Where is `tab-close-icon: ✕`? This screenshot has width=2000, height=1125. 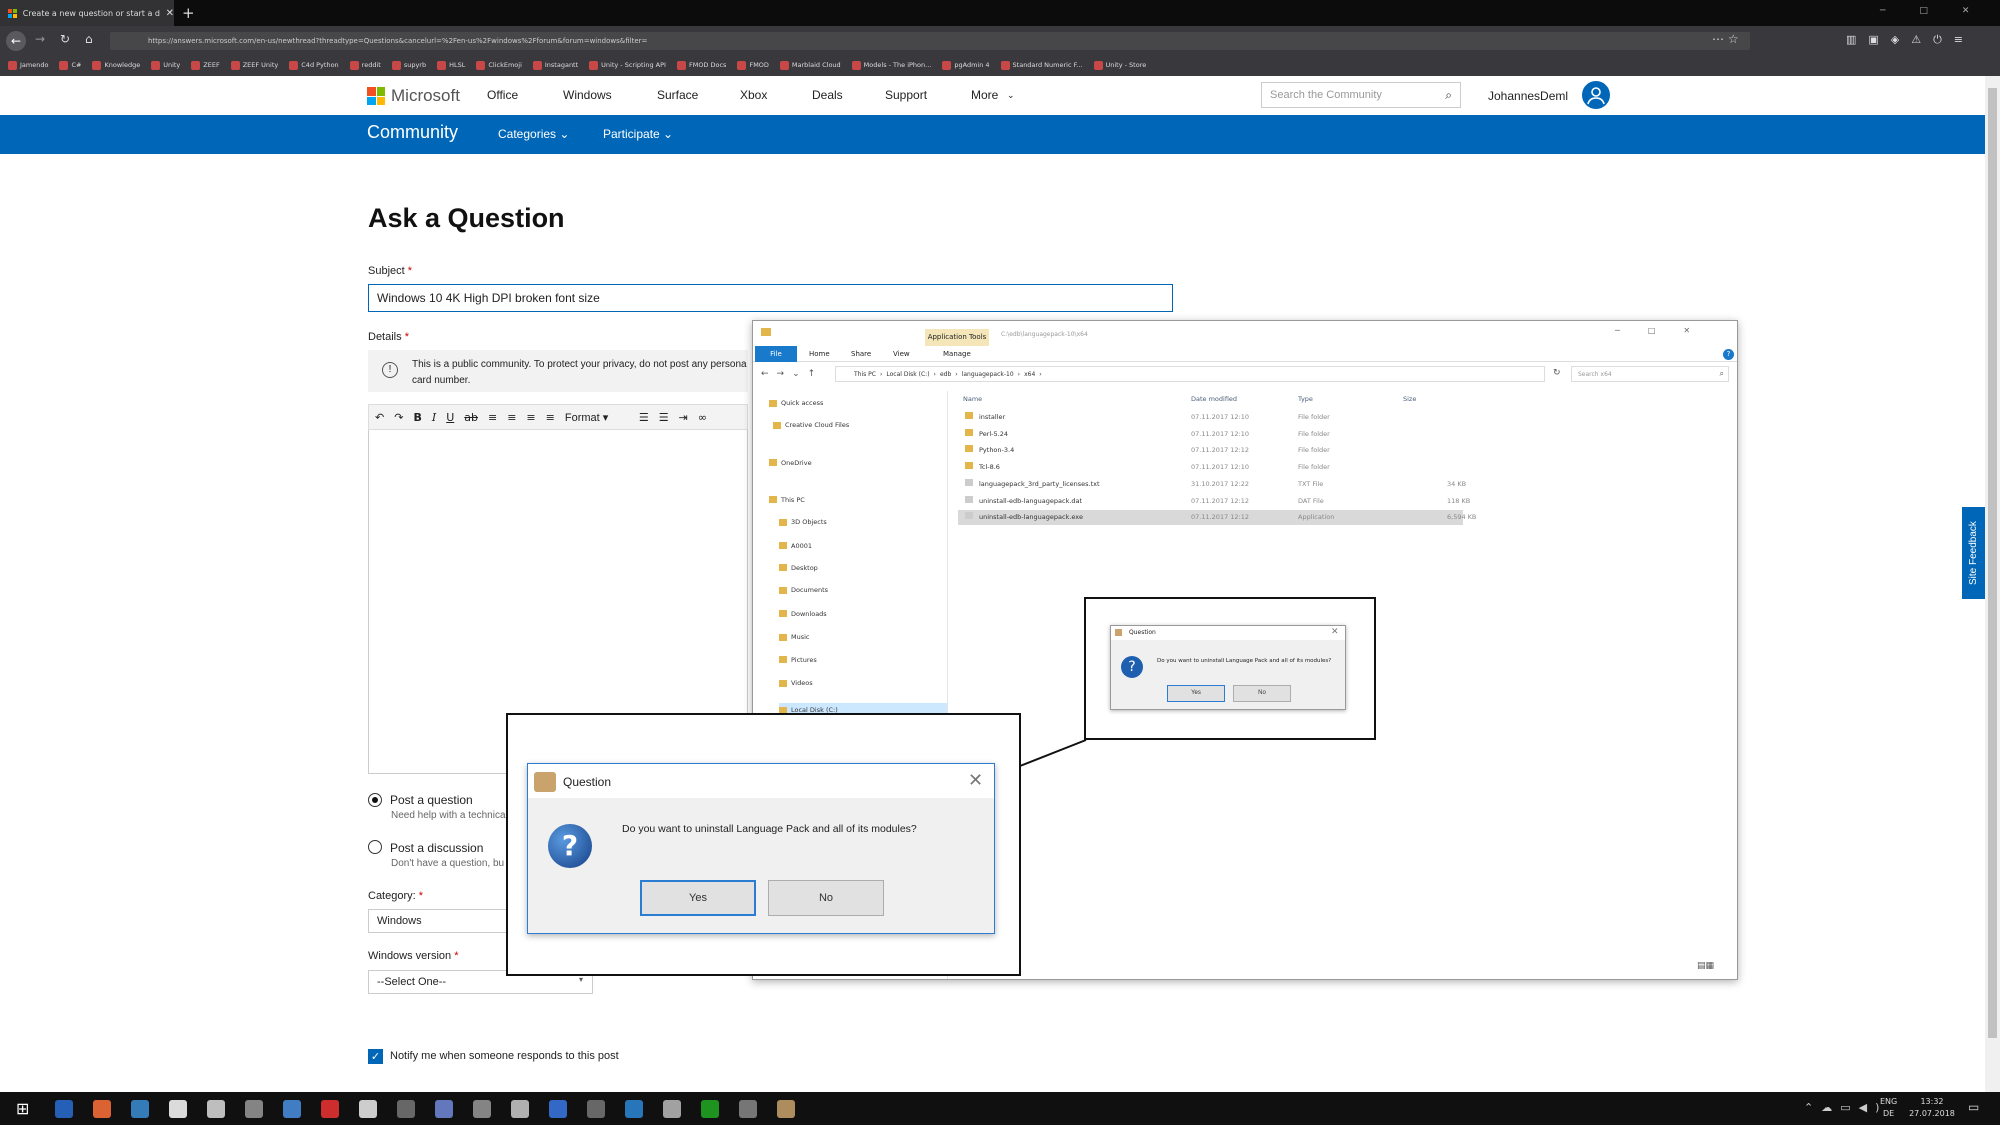
tab-close-icon: ✕ is located at coordinates (170, 13).